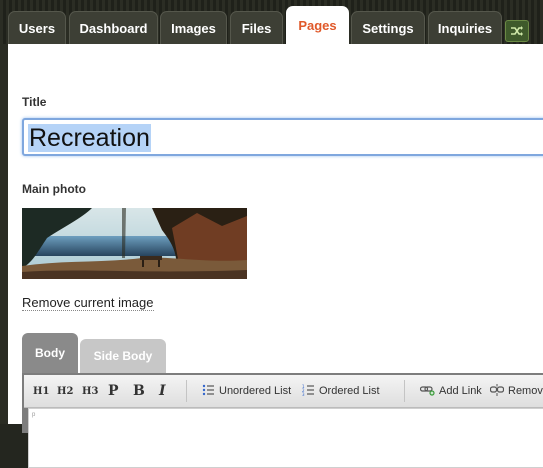 This screenshot has width=543, height=468. I want to click on h2-button: H2, so click(65, 391).